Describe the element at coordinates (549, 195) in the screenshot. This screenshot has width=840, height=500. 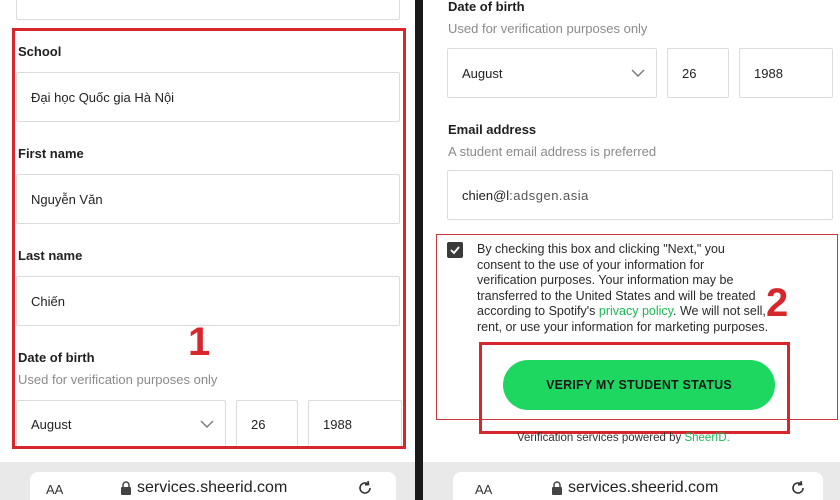
I see `email-value-masked: :adsgen.asia` at that location.